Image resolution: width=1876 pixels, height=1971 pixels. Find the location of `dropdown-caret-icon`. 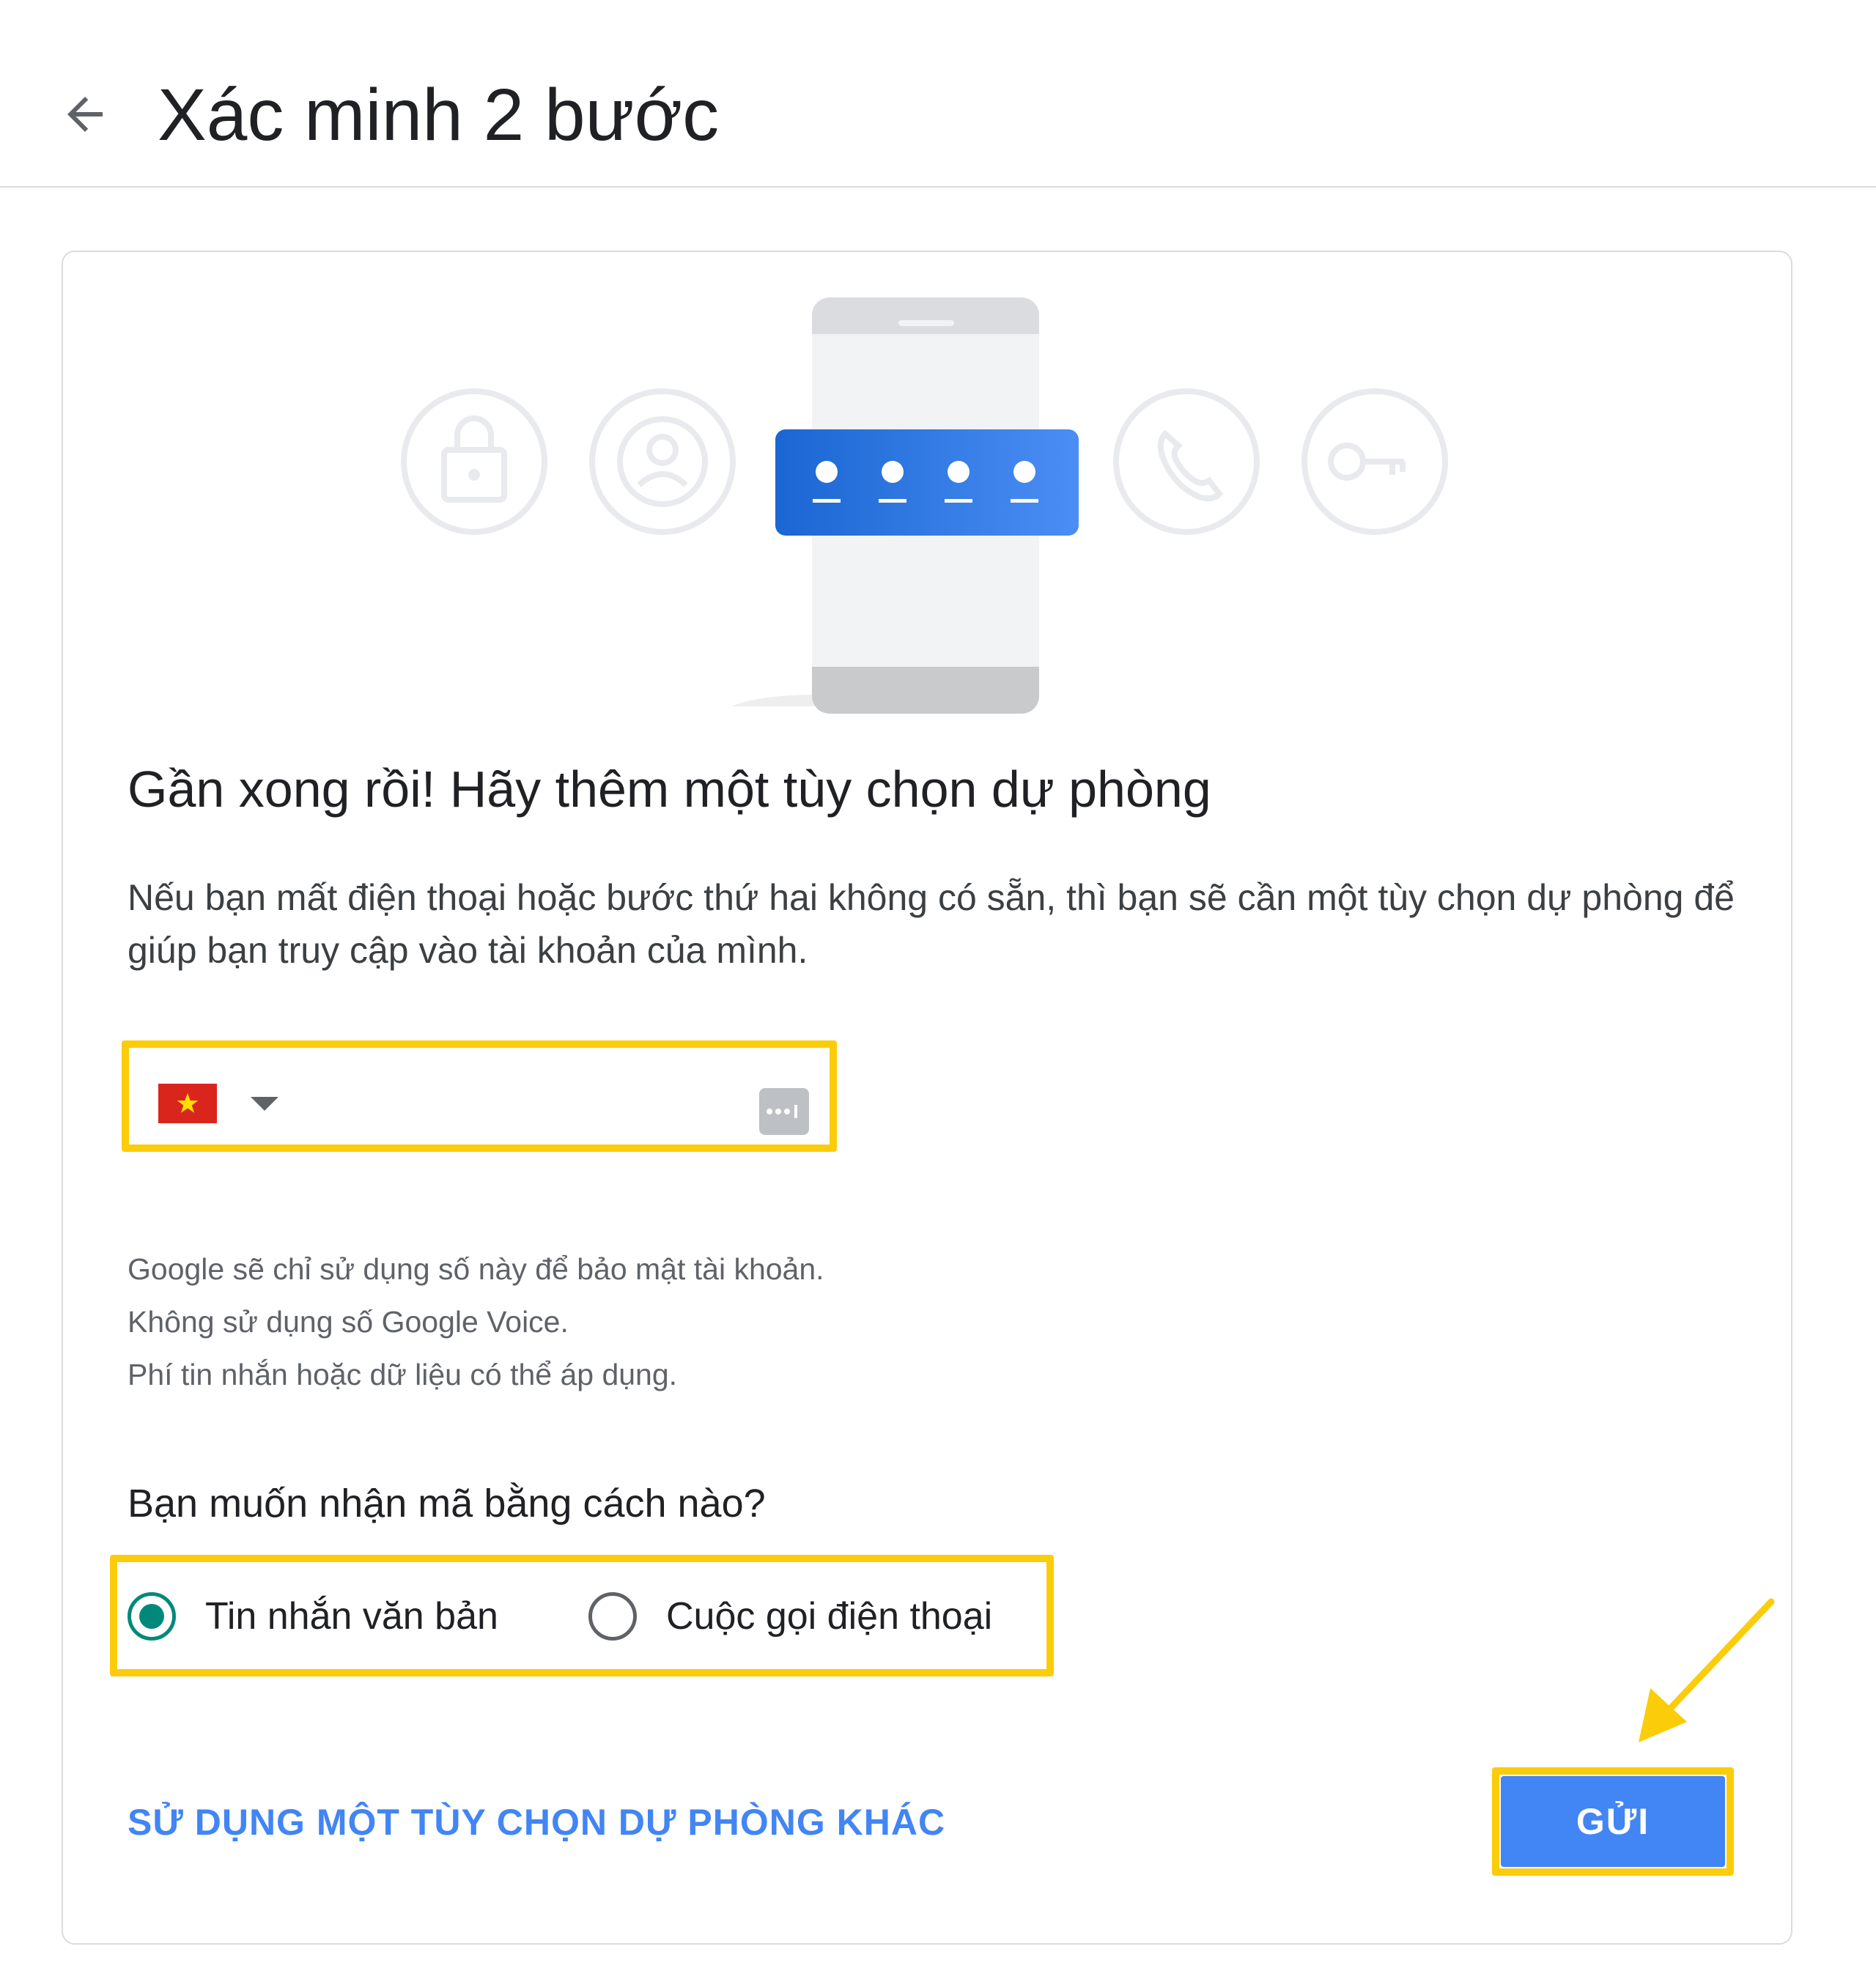

dropdown-caret-icon is located at coordinates (264, 1103).